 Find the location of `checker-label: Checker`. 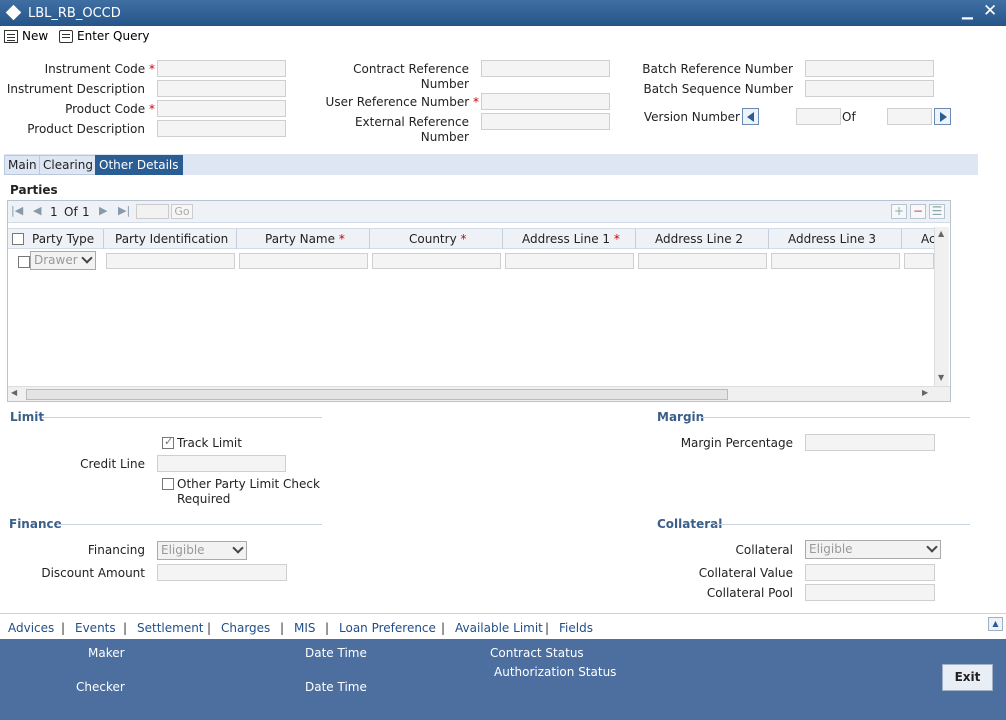

checker-label: Checker is located at coordinates (100, 687).